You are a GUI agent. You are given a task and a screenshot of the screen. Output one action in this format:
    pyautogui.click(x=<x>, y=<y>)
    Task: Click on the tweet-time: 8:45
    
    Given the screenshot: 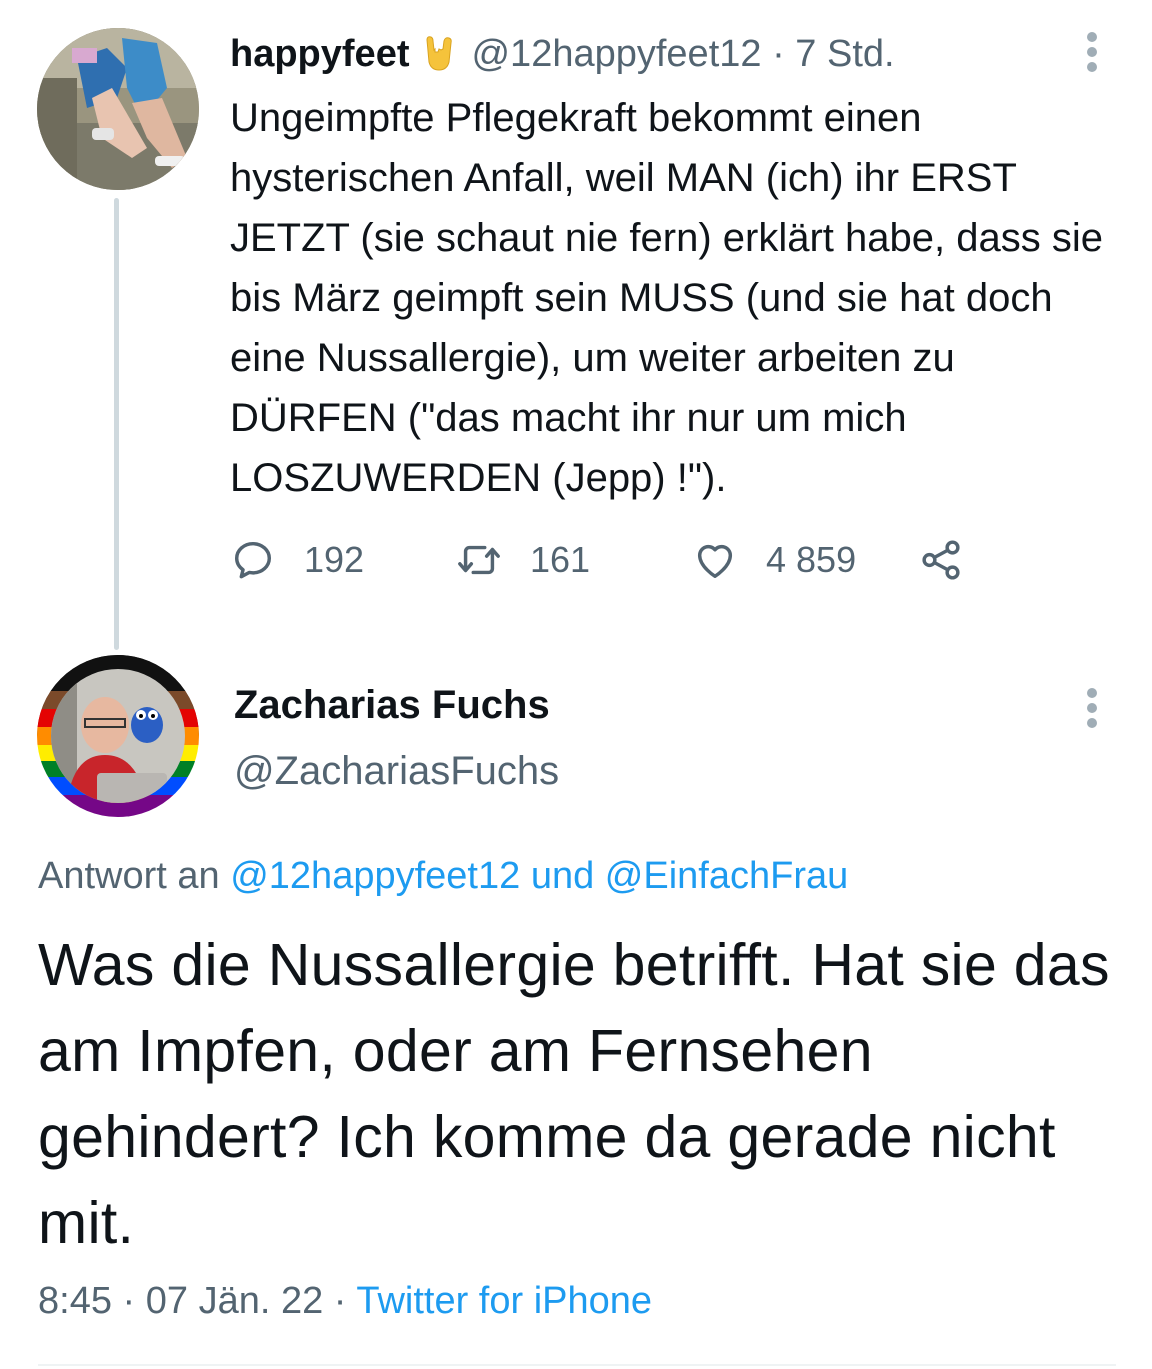 What is the action you would take?
    pyautogui.click(x=75, y=1301)
    